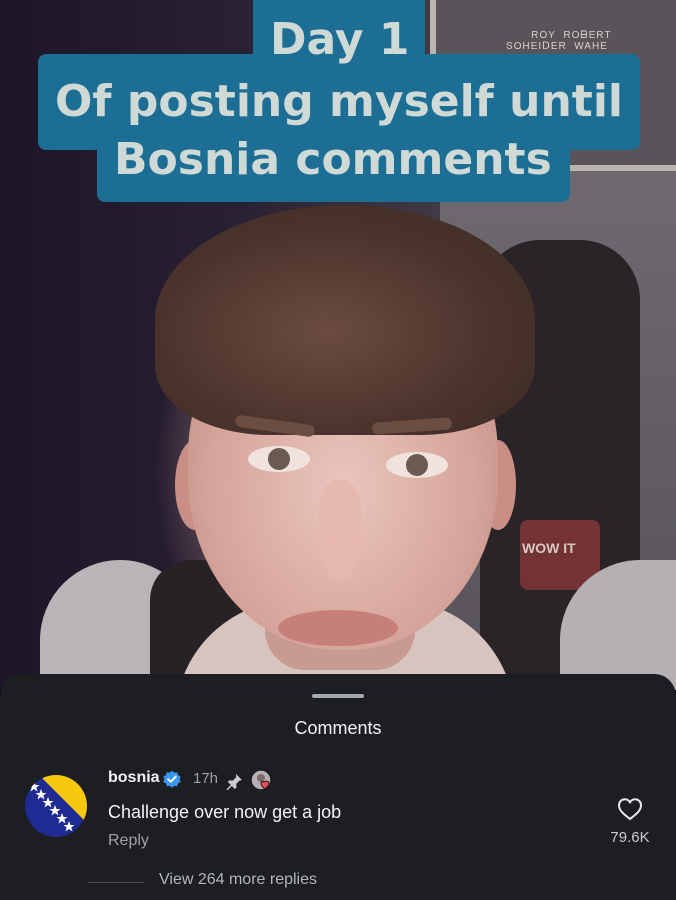 The height and width of the screenshot is (900, 676). I want to click on comment-time: 17h, so click(206, 778).